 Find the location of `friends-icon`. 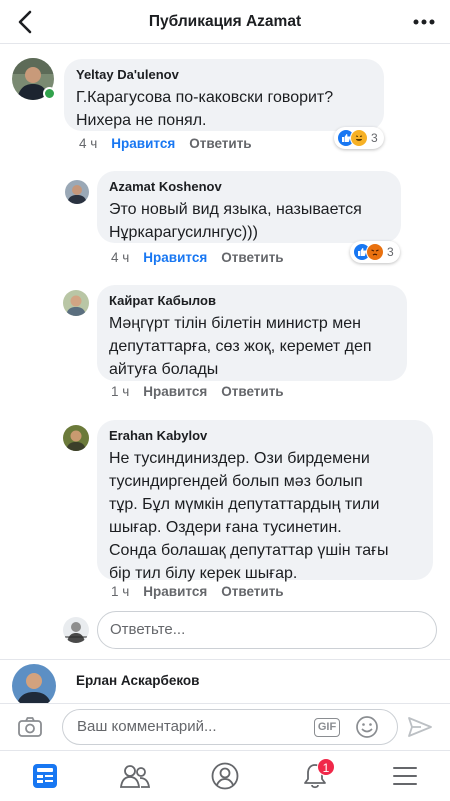

friends-icon is located at coordinates (135, 776).